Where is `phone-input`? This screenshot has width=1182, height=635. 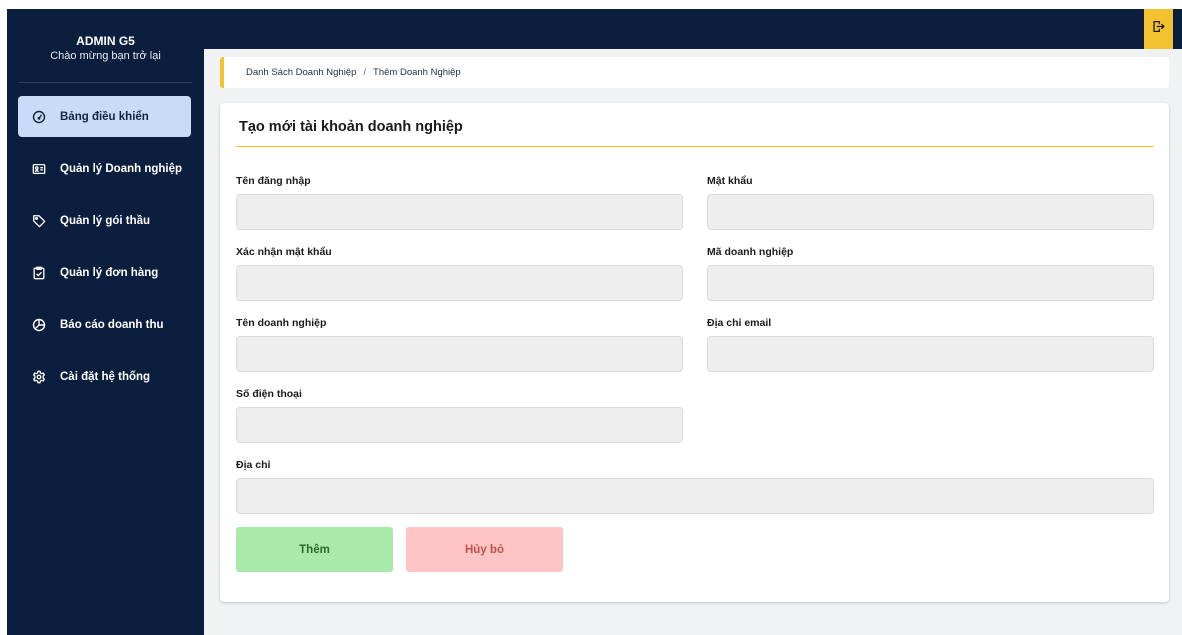 phone-input is located at coordinates (459, 425).